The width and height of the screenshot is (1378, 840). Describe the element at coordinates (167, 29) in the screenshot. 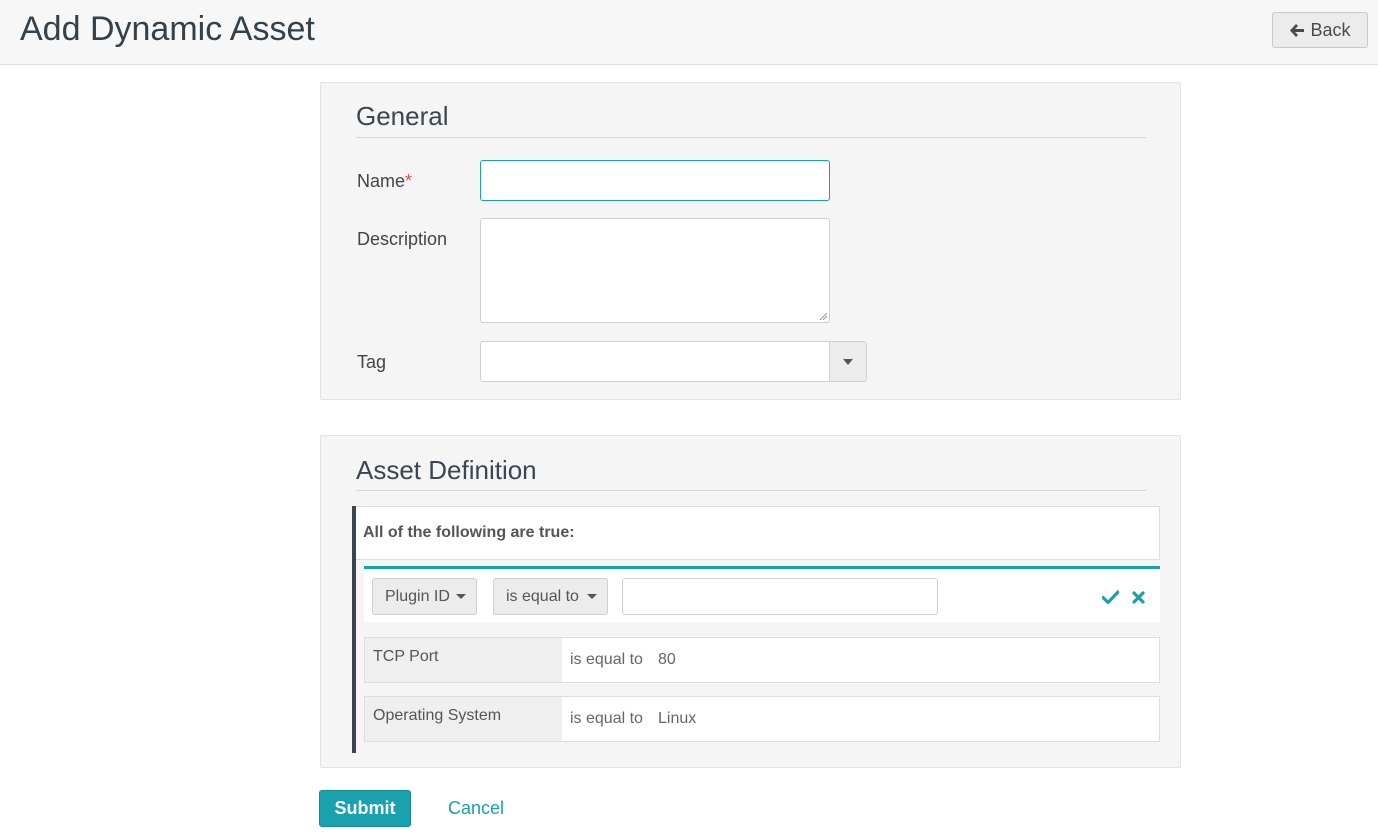

I see `page-title: Add Dynamic Asset` at that location.